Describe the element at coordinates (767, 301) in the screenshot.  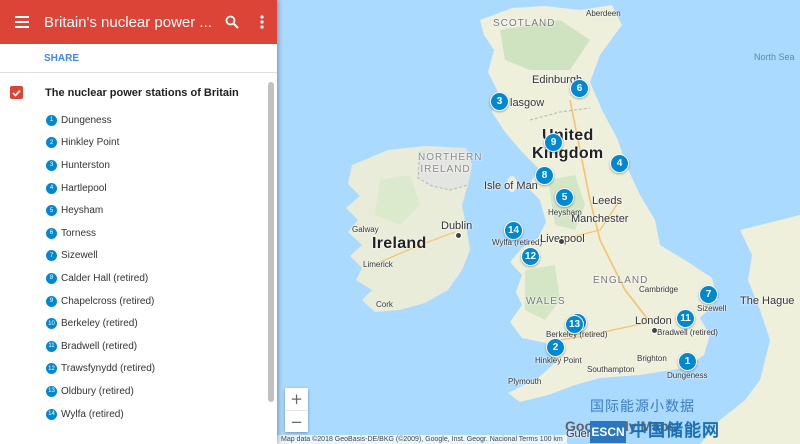
I see `label-the-hague: The Hague` at that location.